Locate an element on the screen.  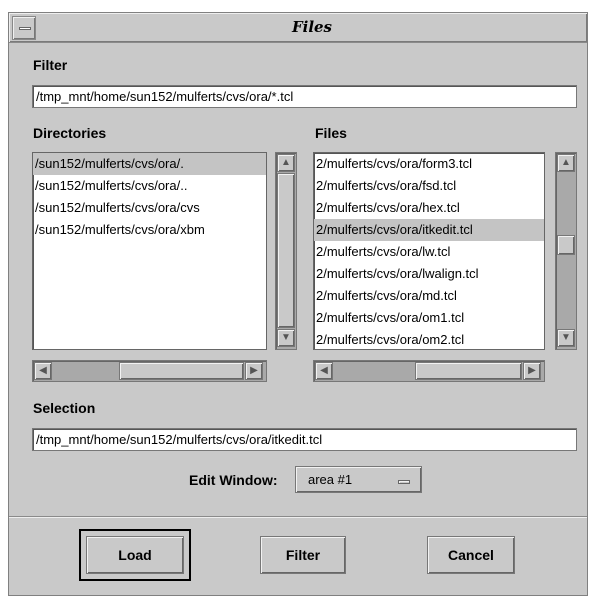
files-list-item: 2/mulferts/cvs/ora/om1.tcl is located at coordinates (429, 318).